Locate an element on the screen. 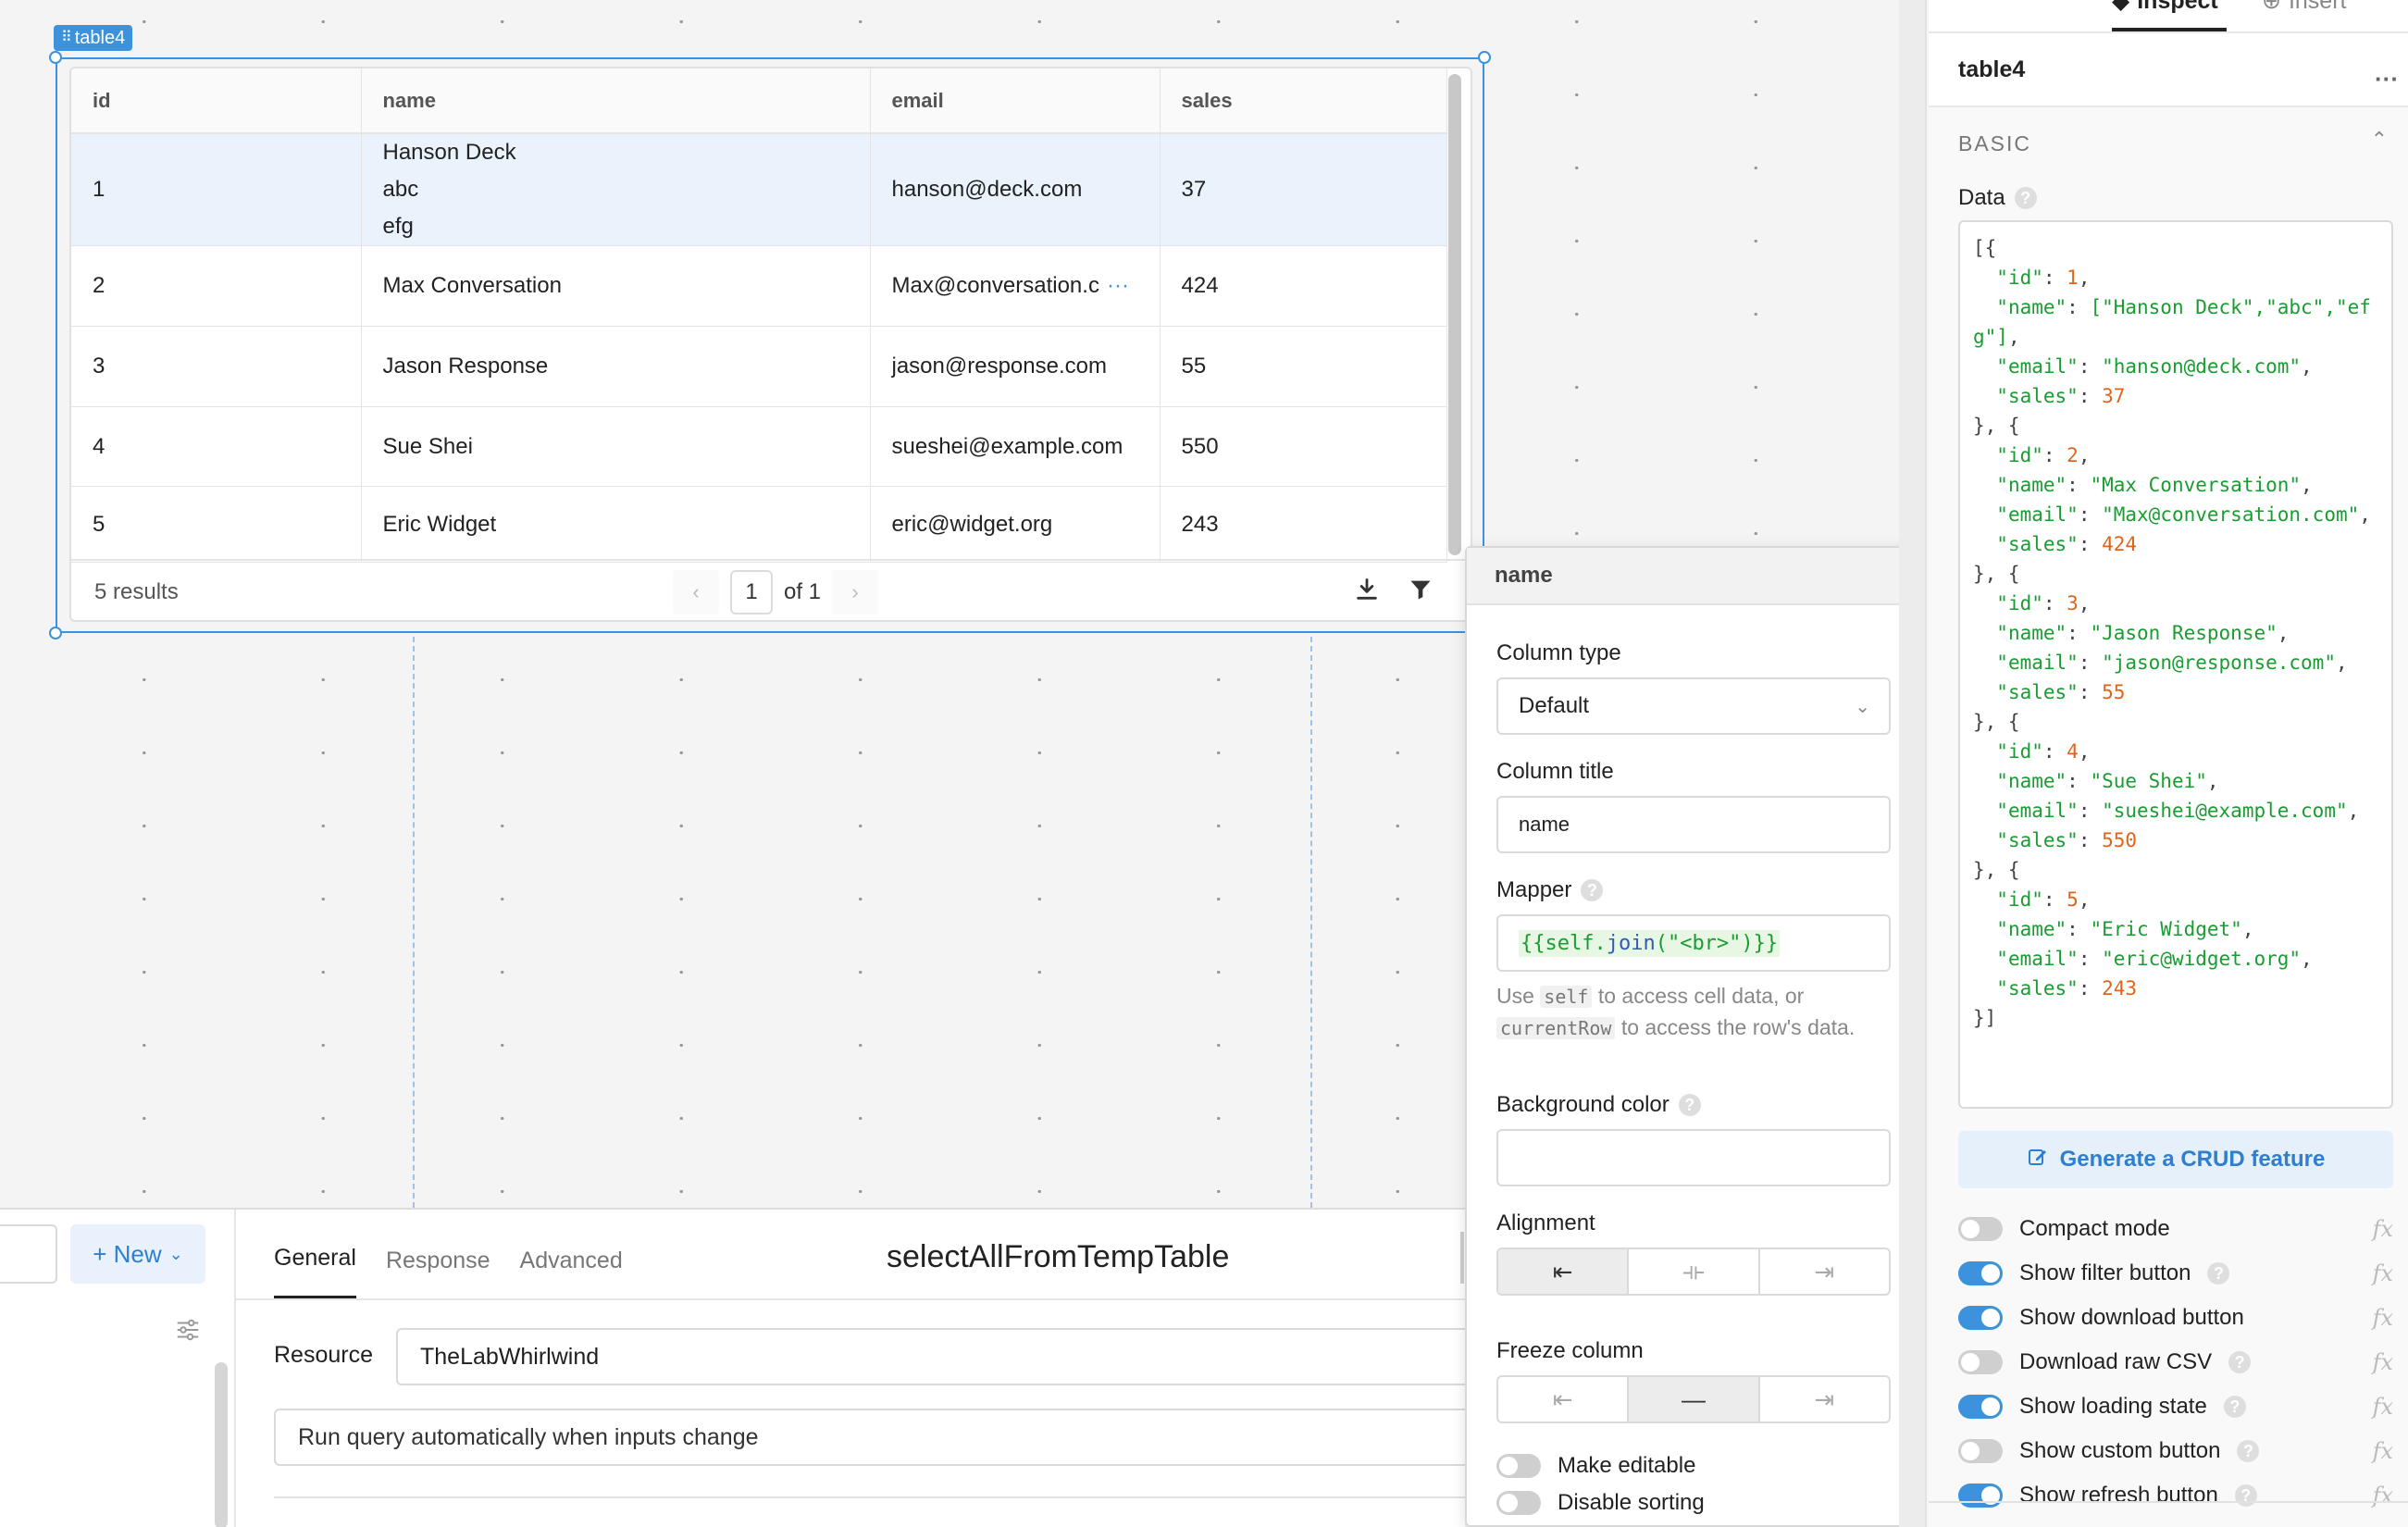  table-cell: 3 is located at coordinates (216, 366).